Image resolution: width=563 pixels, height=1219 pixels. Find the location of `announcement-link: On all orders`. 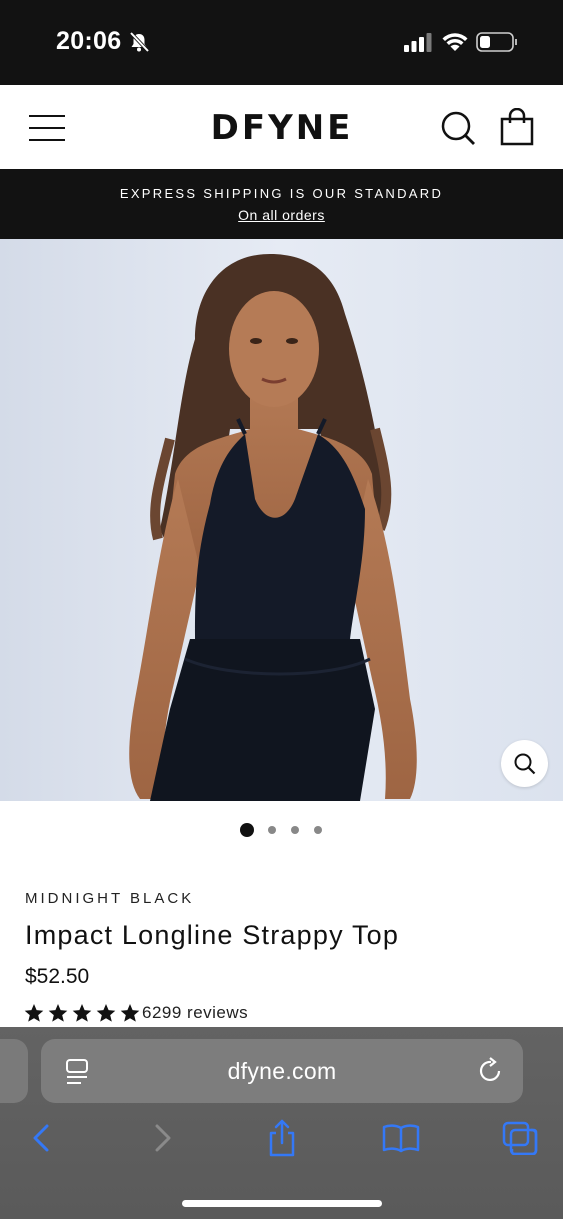

announcement-link: On all orders is located at coordinates (281, 215).